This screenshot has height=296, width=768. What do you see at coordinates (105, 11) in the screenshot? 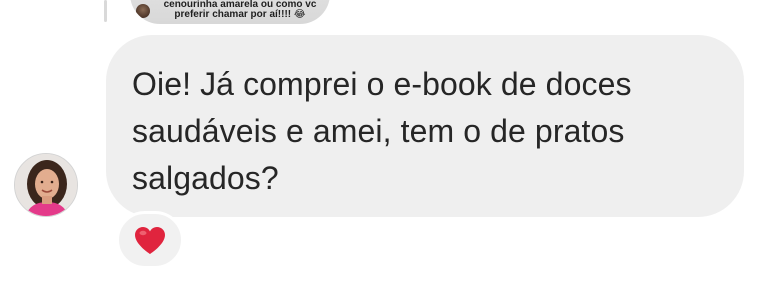
I see `reply-thread-line` at bounding box center [105, 11].